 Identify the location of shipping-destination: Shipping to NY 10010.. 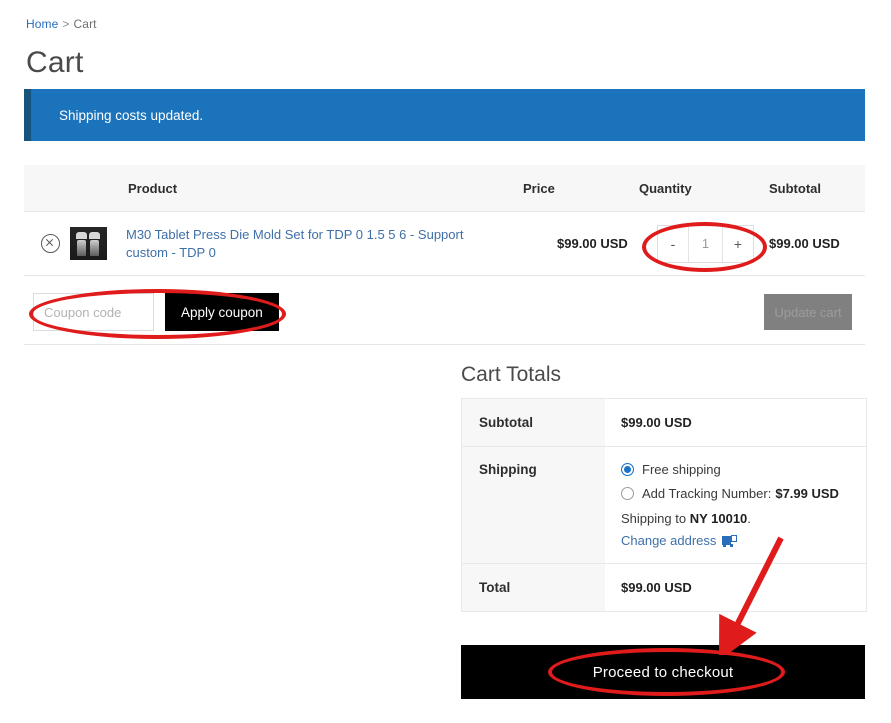
(743, 518).